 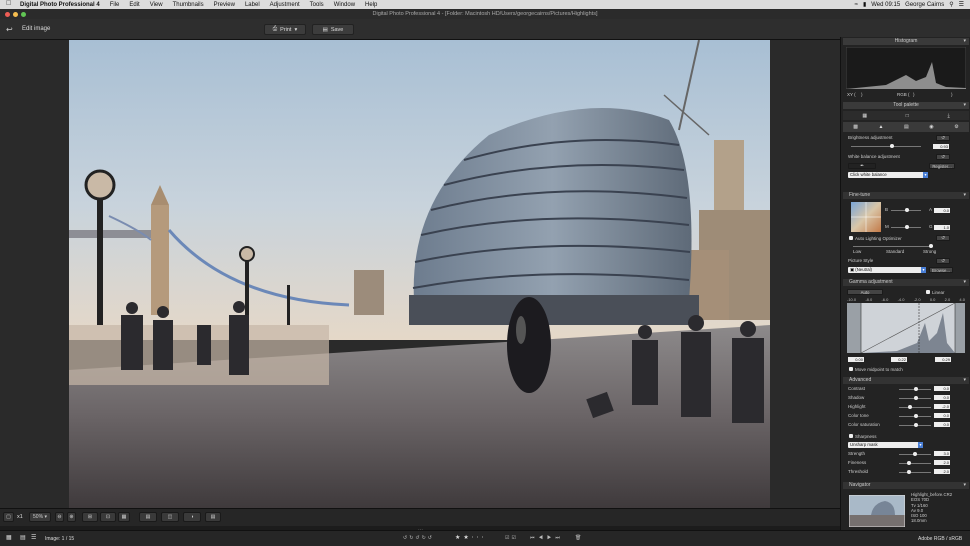 I want to click on alo-knob, so click(x=931, y=246).